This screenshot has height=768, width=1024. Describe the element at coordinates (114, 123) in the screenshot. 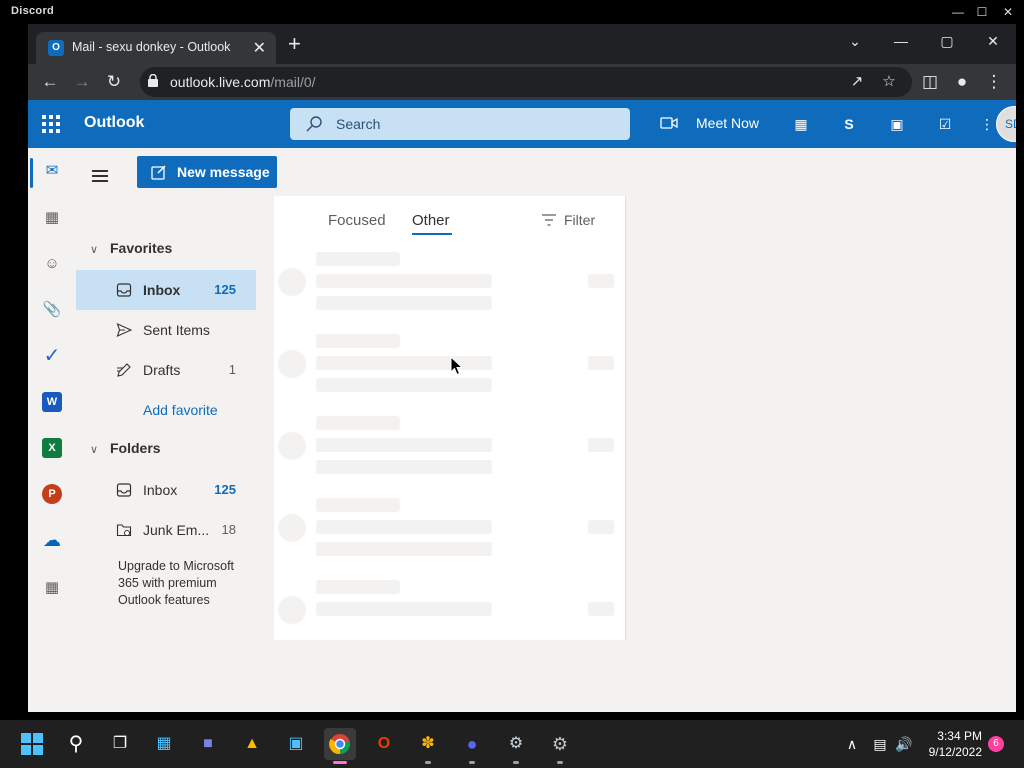

I see `outlook-brand: Outlook` at that location.